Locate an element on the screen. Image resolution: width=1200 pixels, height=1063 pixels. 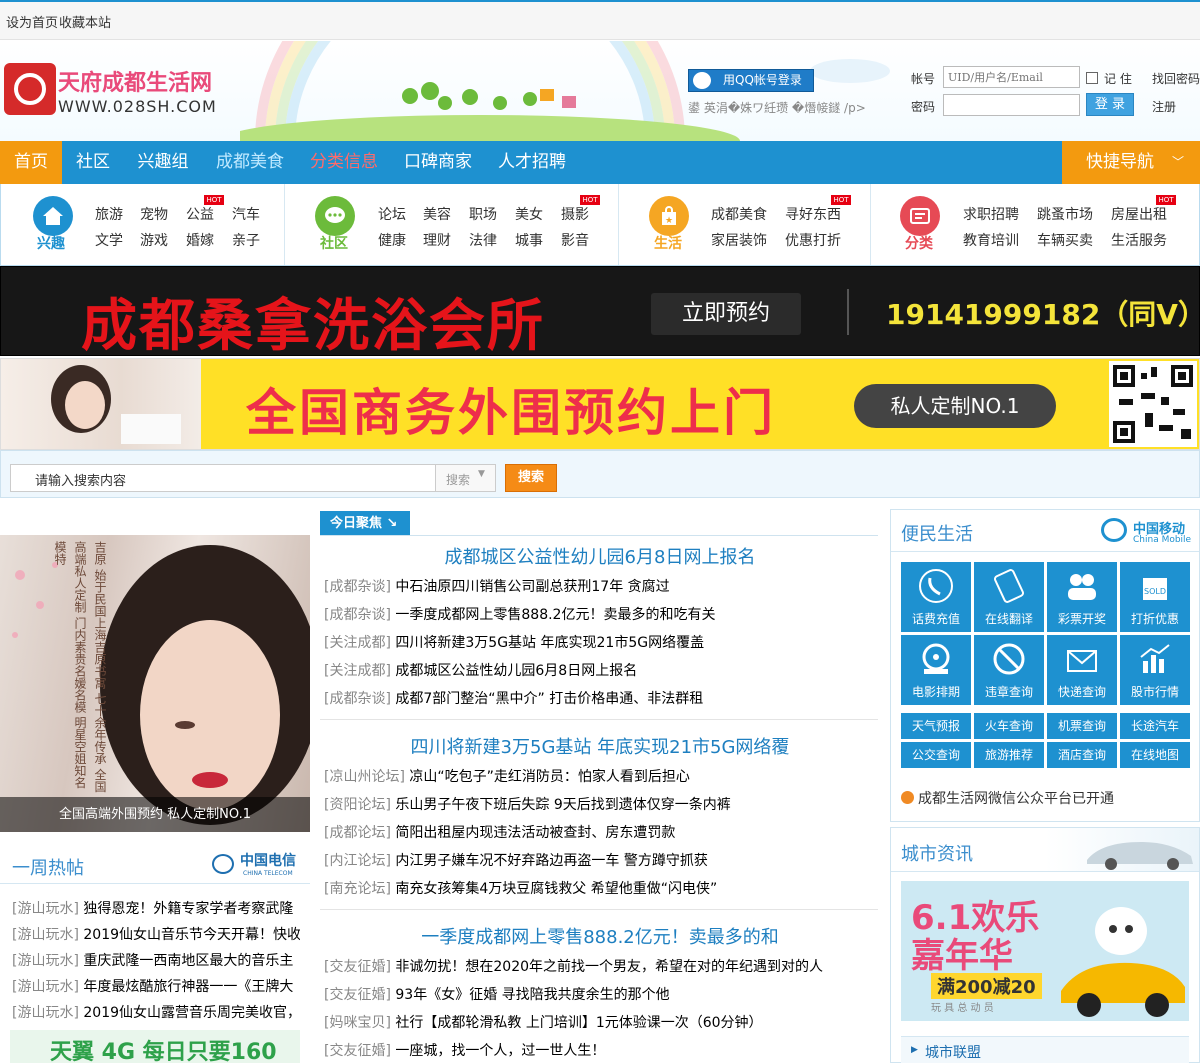
children-day-promo: 6.1欢乐嘉年华 满200减20 玩 具 总 动 员 is located at coordinates (1045, 951).